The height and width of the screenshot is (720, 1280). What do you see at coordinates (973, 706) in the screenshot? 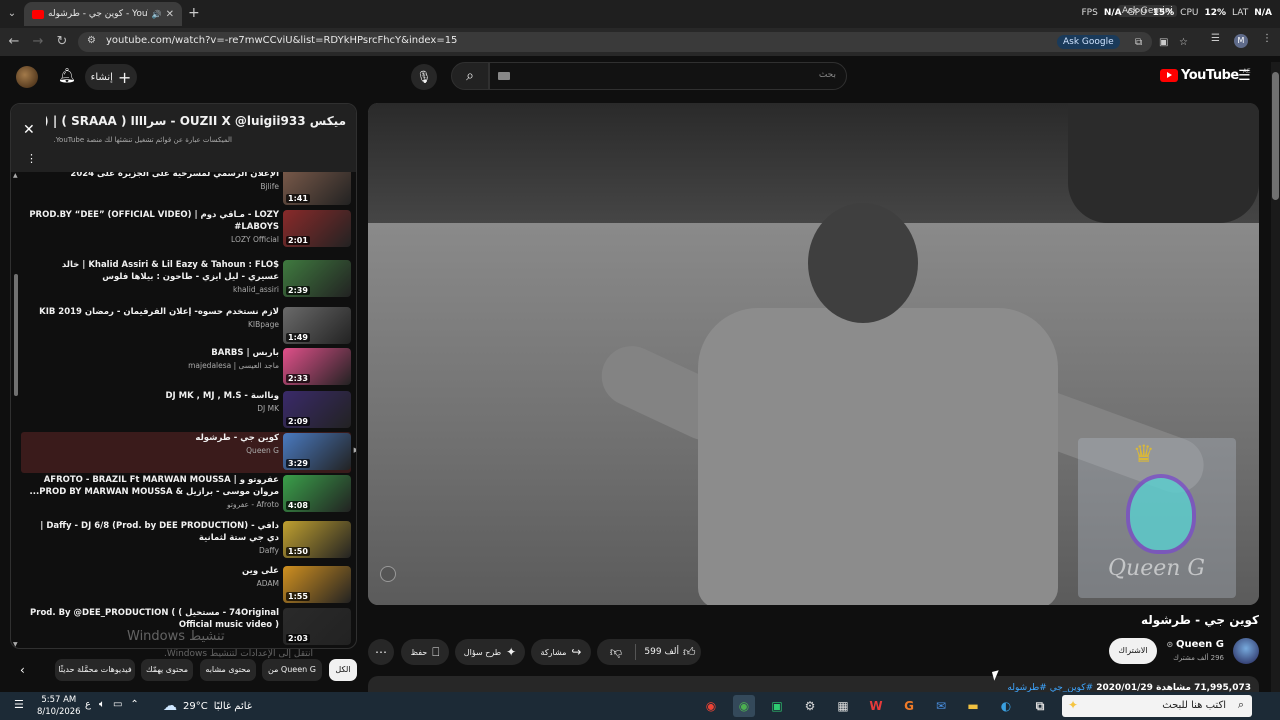
I see `file-explorer-icon: ▬` at bounding box center [973, 706].